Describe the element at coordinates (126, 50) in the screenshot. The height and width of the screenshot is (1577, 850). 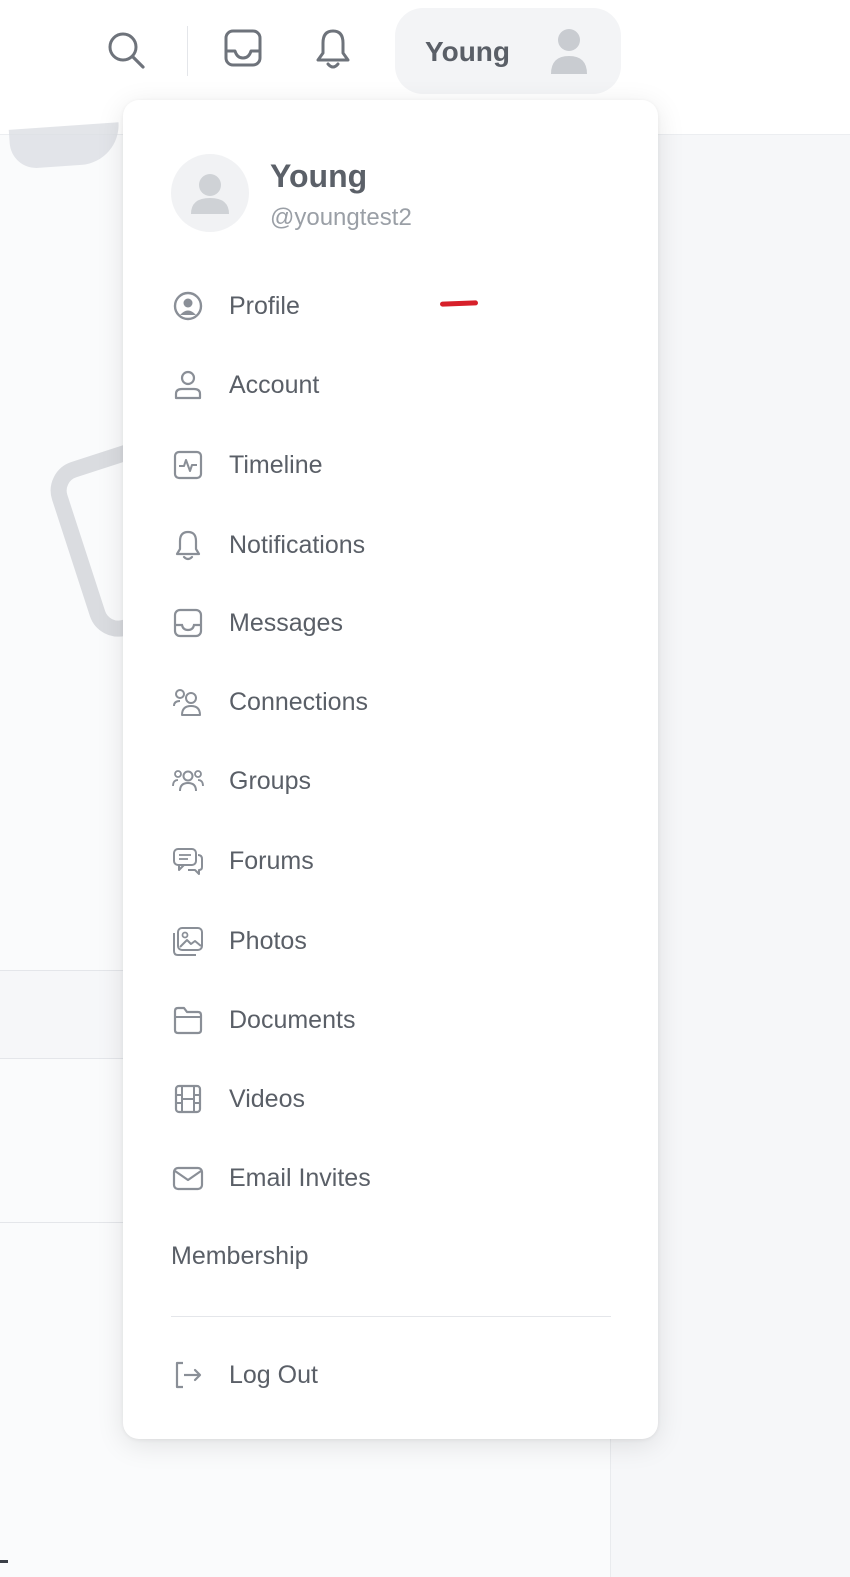
I see `search-icon` at that location.